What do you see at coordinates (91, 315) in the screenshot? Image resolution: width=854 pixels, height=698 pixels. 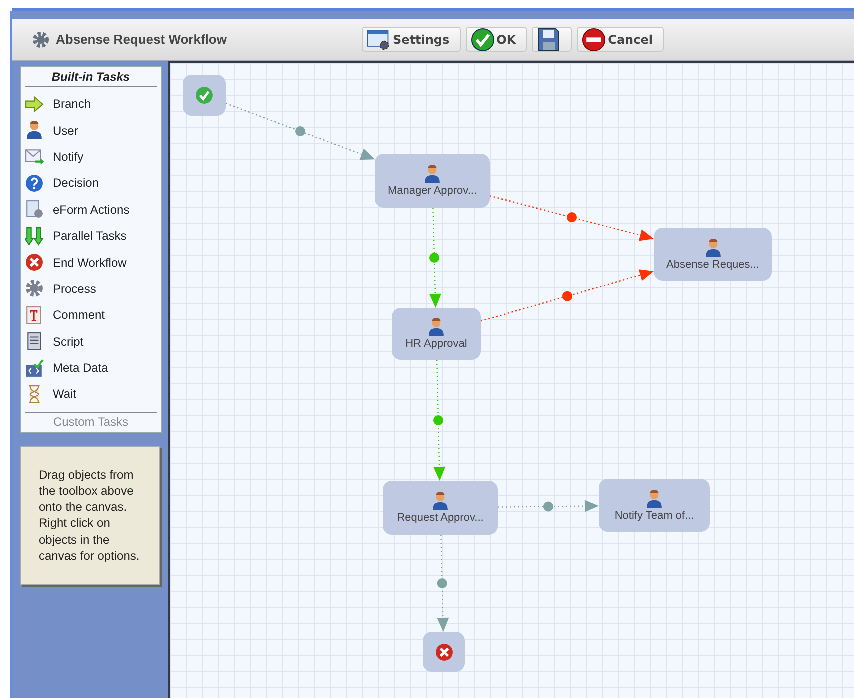 I see `task-item: Comment` at bounding box center [91, 315].